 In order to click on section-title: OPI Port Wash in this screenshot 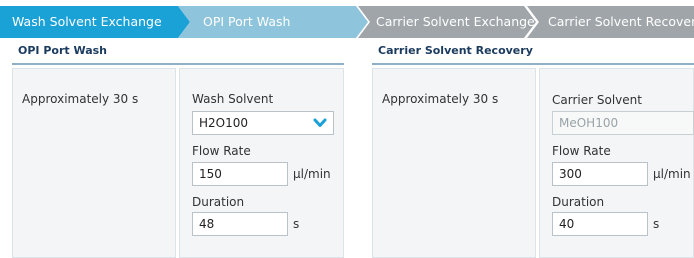, I will do `click(63, 50)`.